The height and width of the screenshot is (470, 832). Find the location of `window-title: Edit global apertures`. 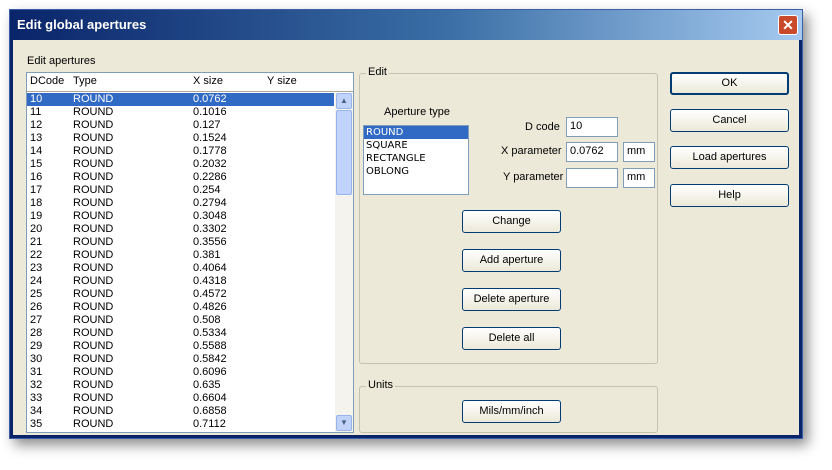

window-title: Edit global apertures is located at coordinates (82, 24).